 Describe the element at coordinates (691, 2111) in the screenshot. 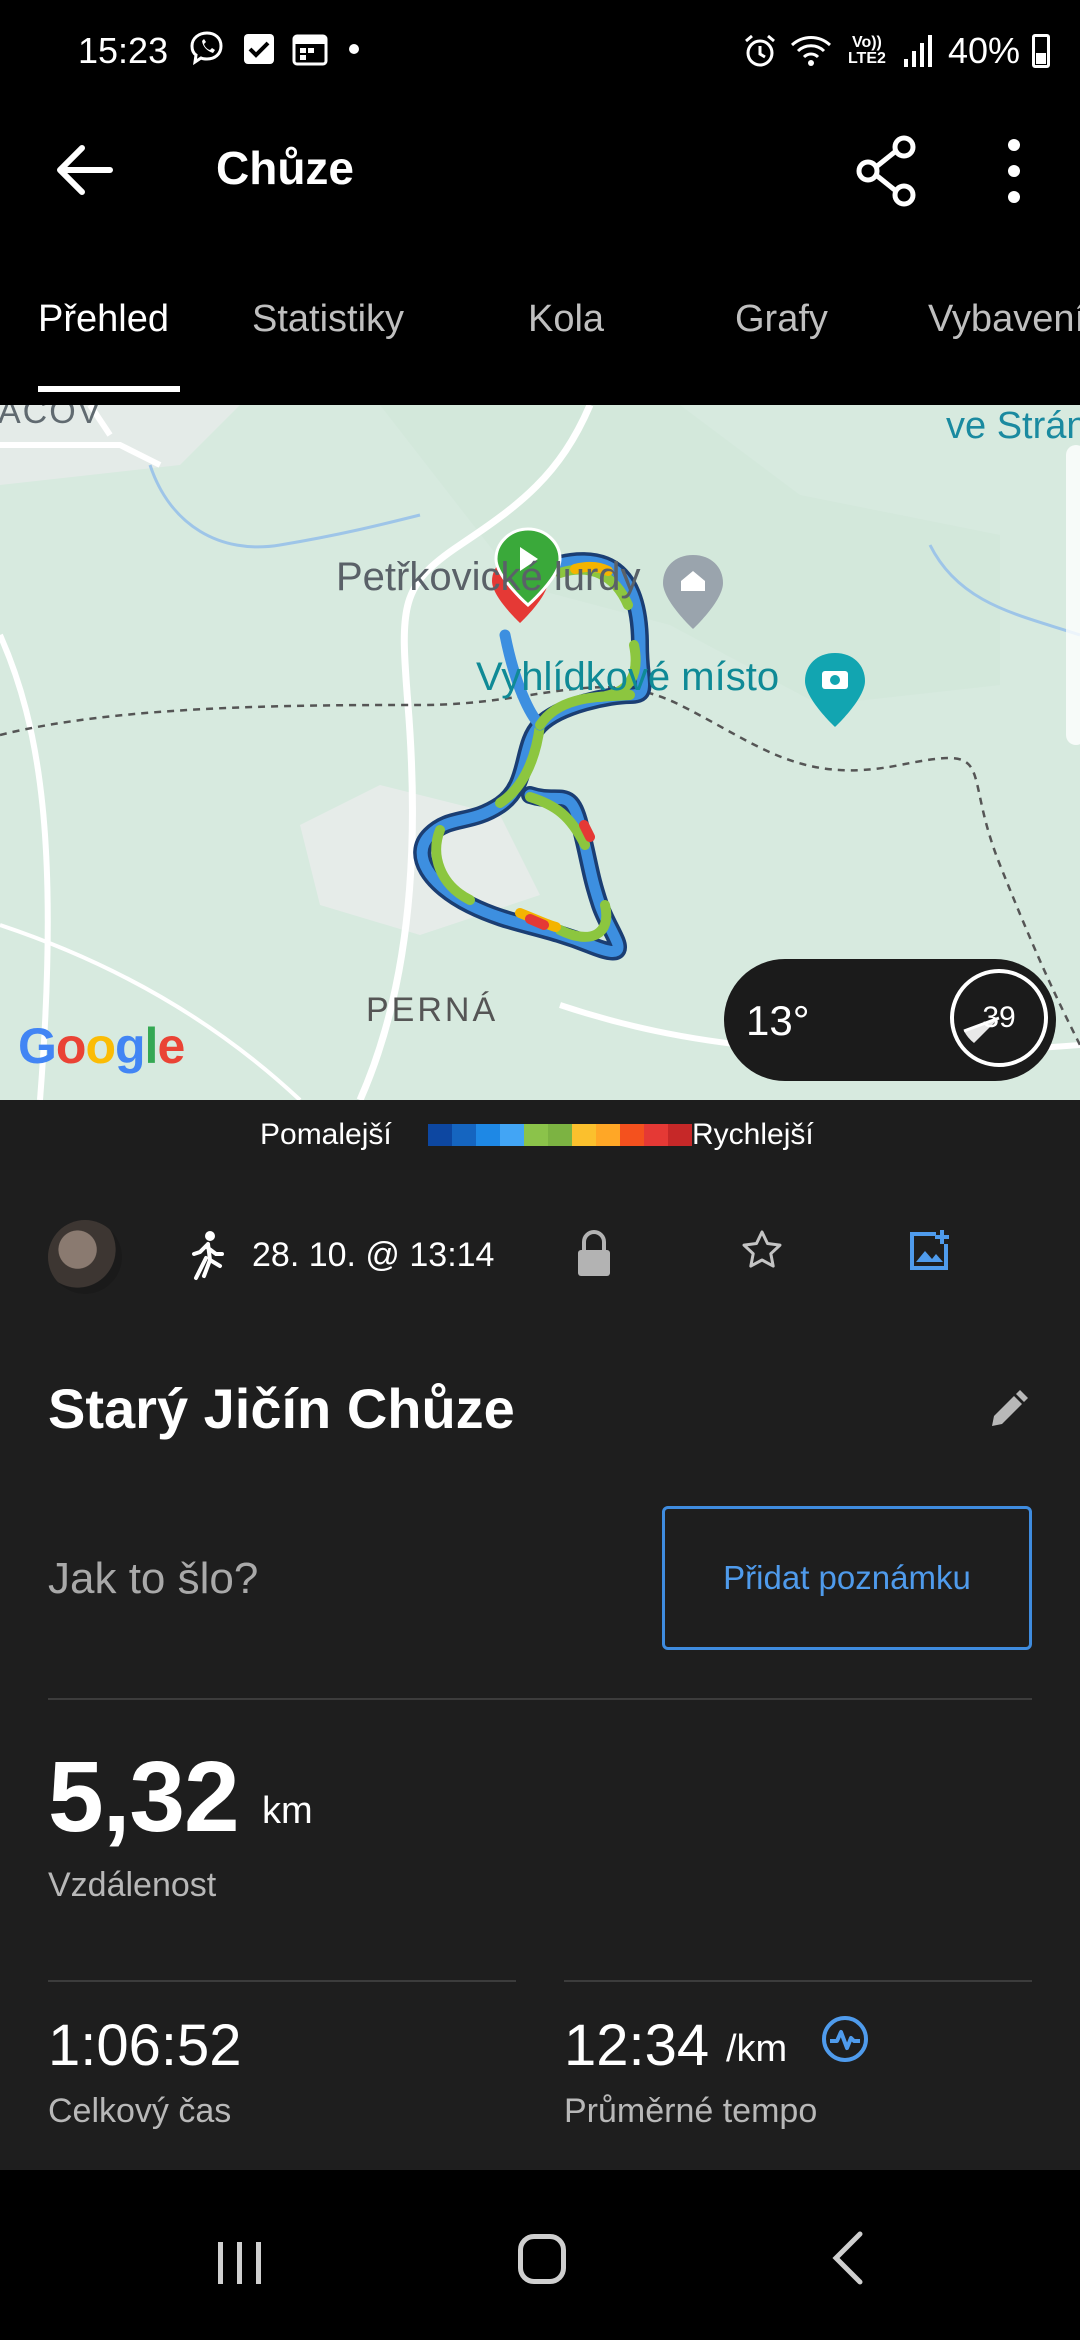

I see `avg-pace-label: Průměrné tempo` at that location.